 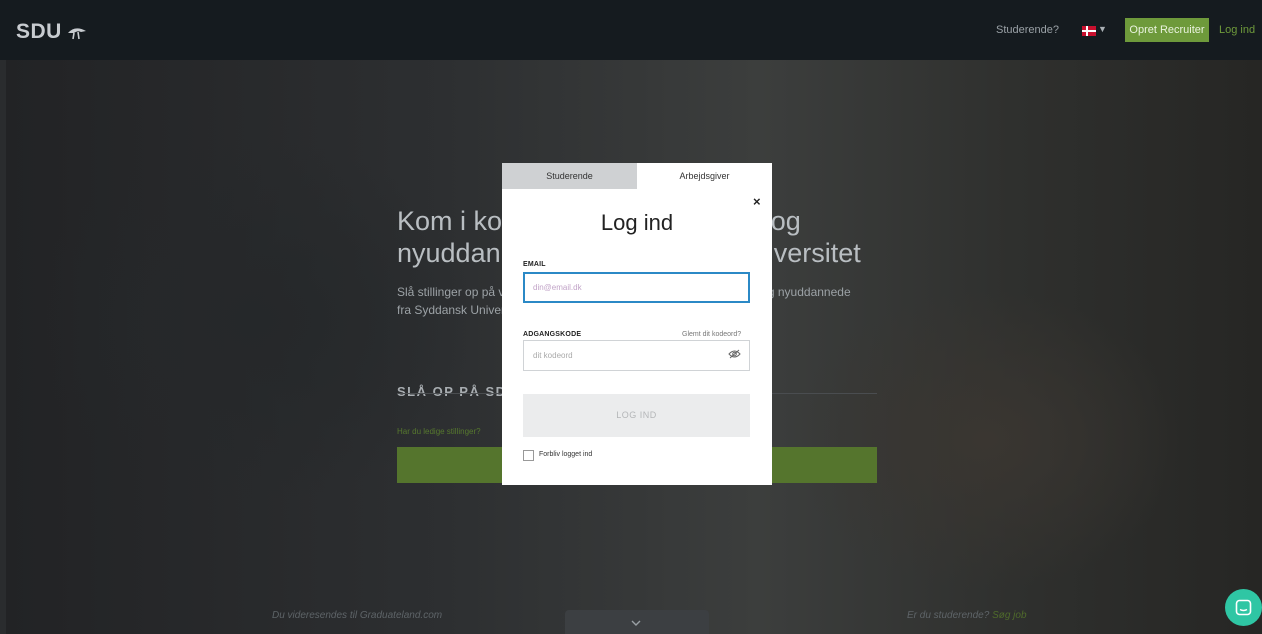 I want to click on scroll-down-button, so click(x=637, y=622).